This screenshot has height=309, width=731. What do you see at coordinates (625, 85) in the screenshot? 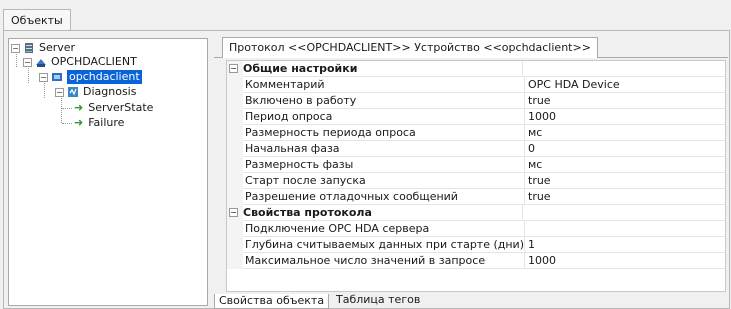
I see `property-value: OPC HDA Device` at bounding box center [625, 85].